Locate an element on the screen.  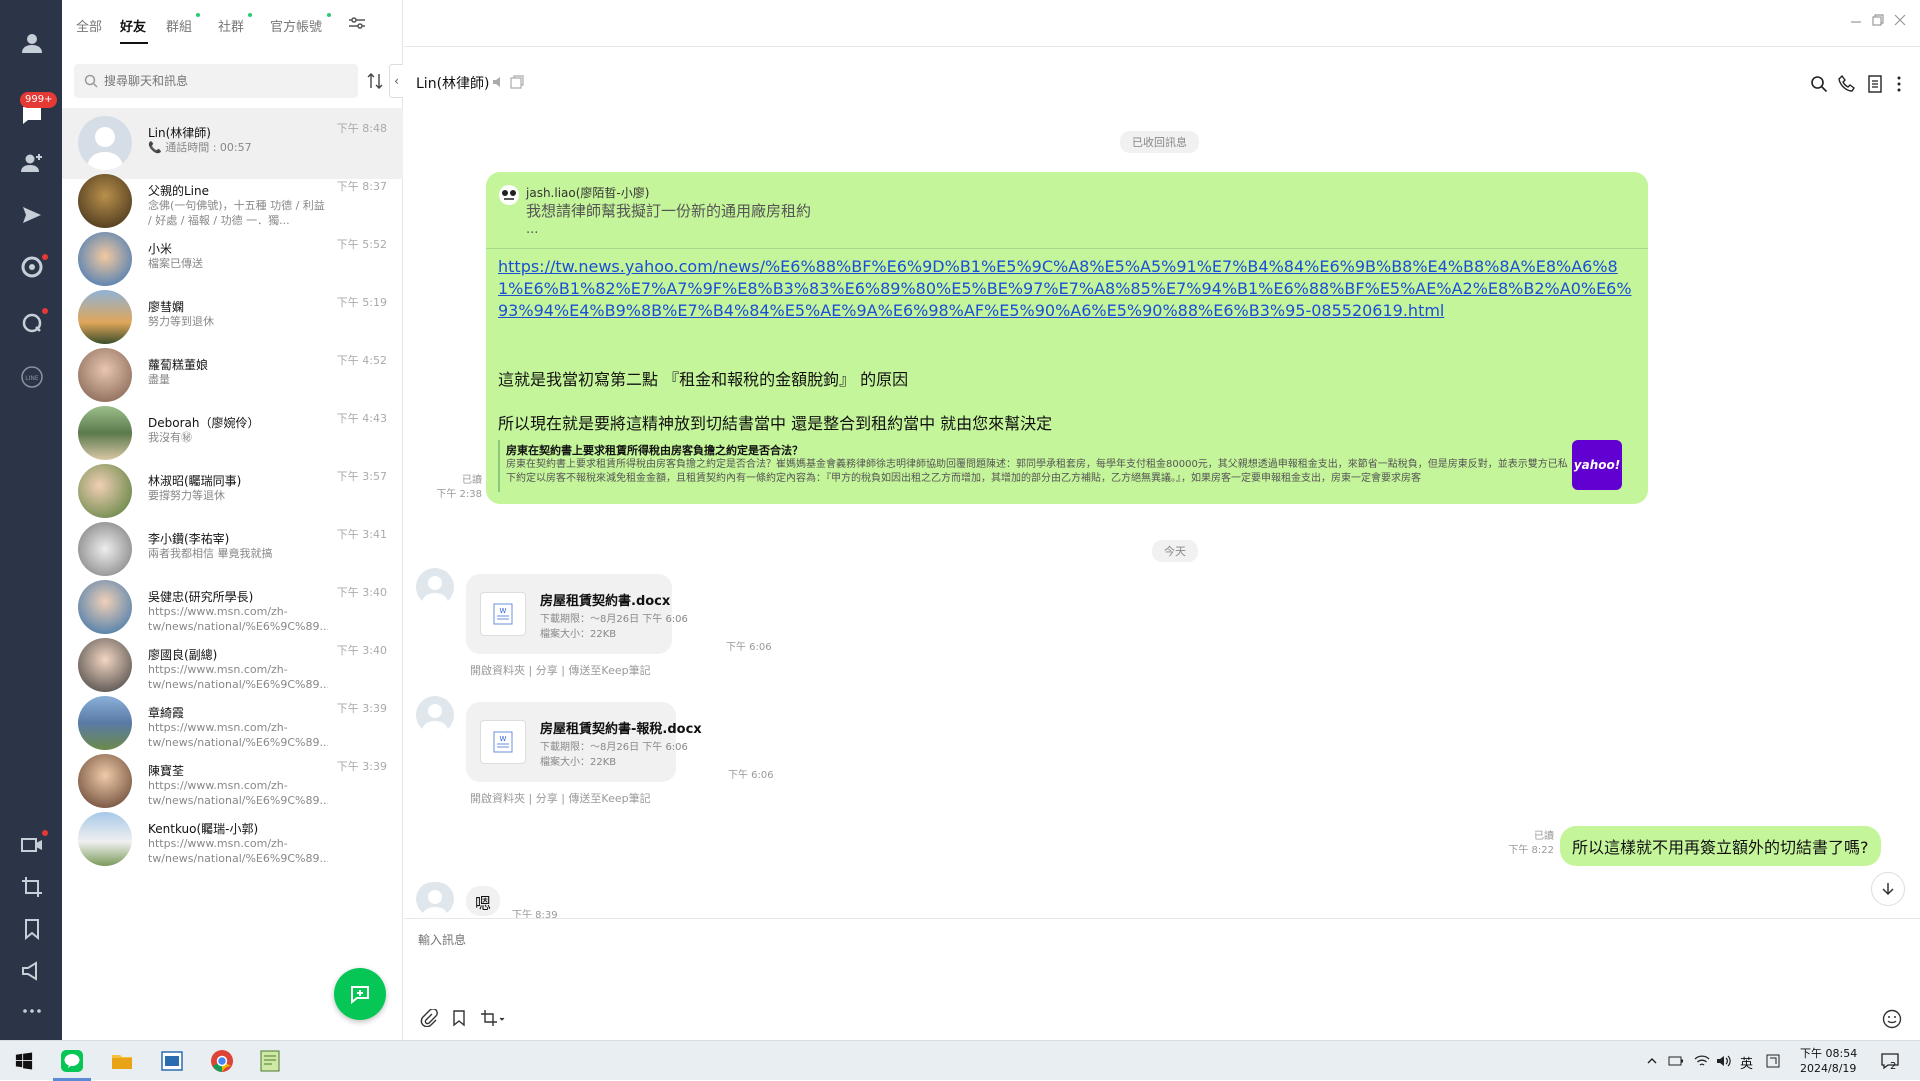
search-icon is located at coordinates (1819, 84).